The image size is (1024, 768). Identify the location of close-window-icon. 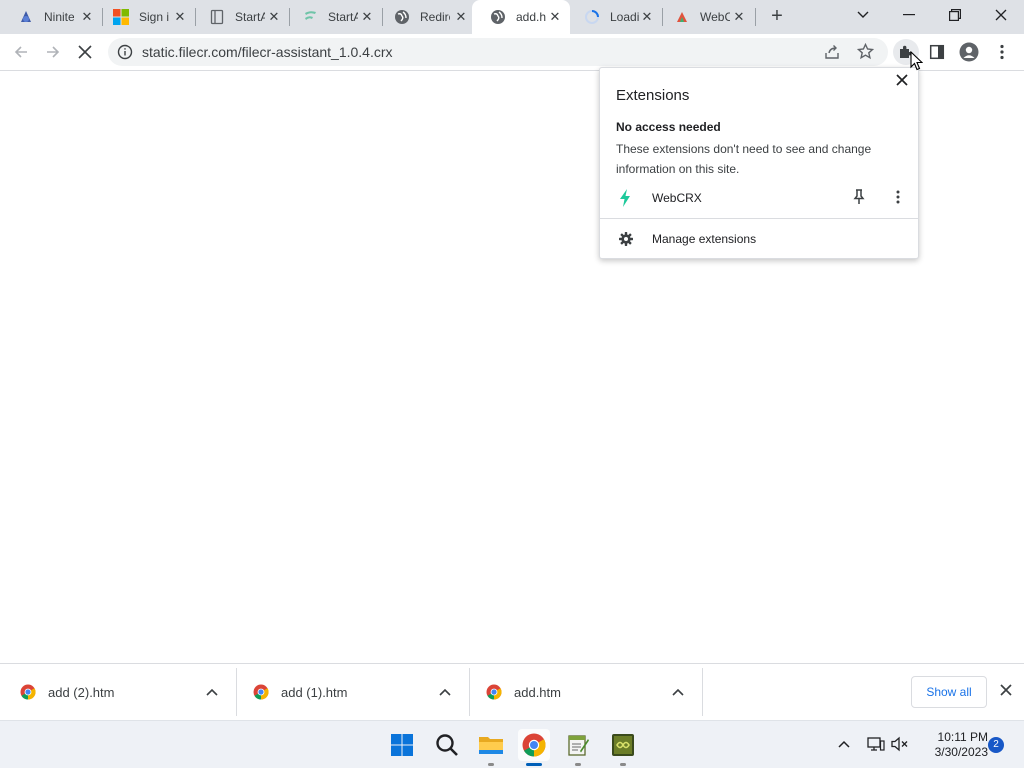
(1001, 15).